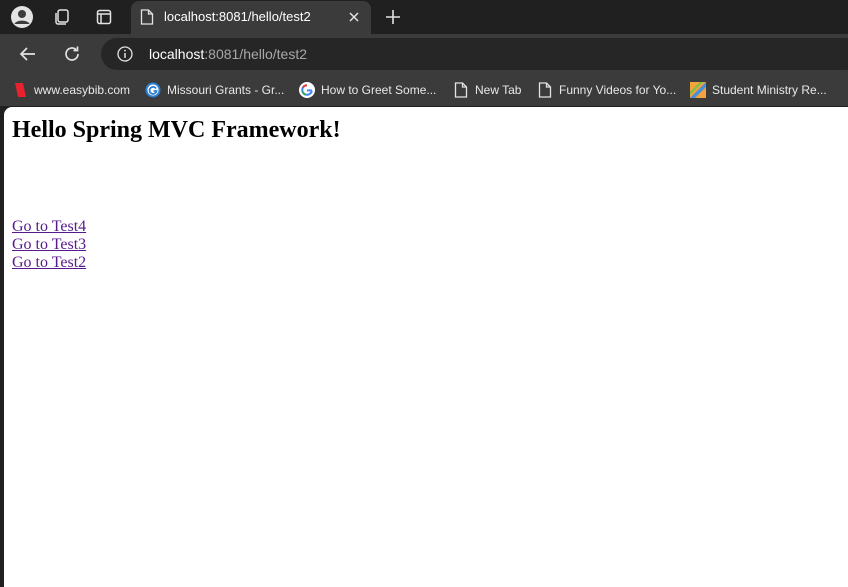 The height and width of the screenshot is (587, 848). Describe the element at coordinates (256, 54) in the screenshot. I see `url-path: :8081/hello/test2` at that location.